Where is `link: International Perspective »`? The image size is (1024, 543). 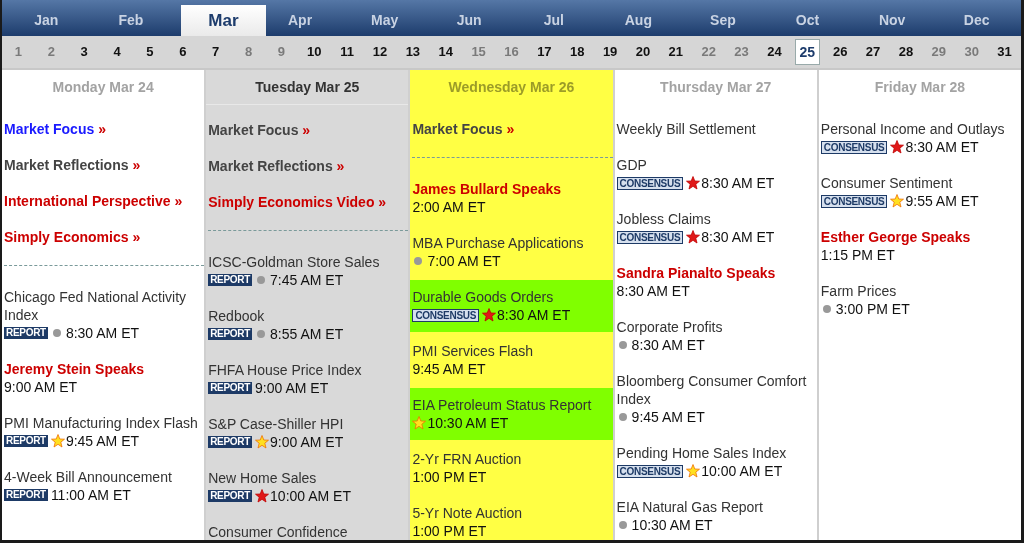 link: International Perspective » is located at coordinates (93, 201).